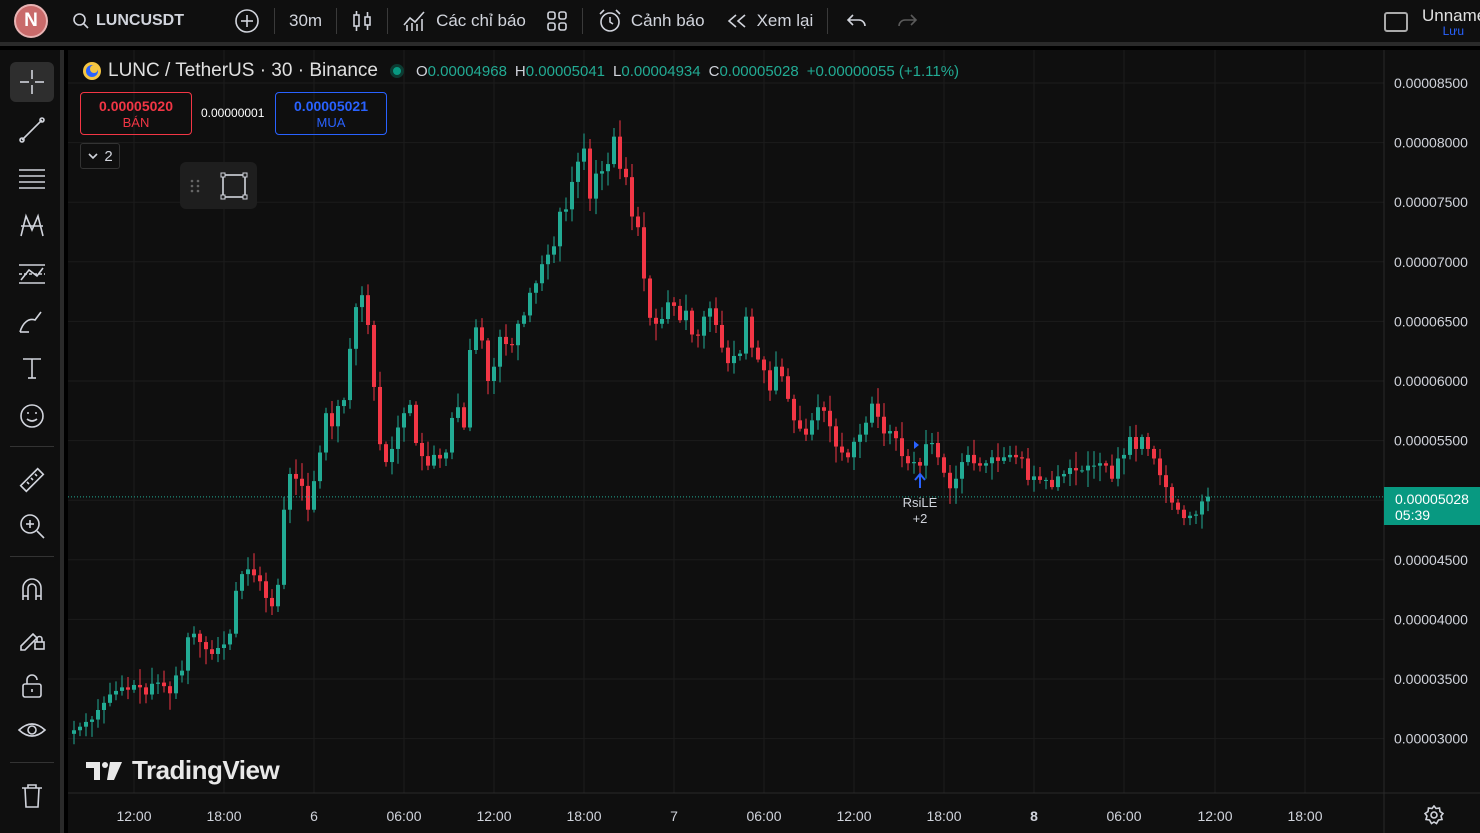  I want to click on close-key: C, so click(714, 71).